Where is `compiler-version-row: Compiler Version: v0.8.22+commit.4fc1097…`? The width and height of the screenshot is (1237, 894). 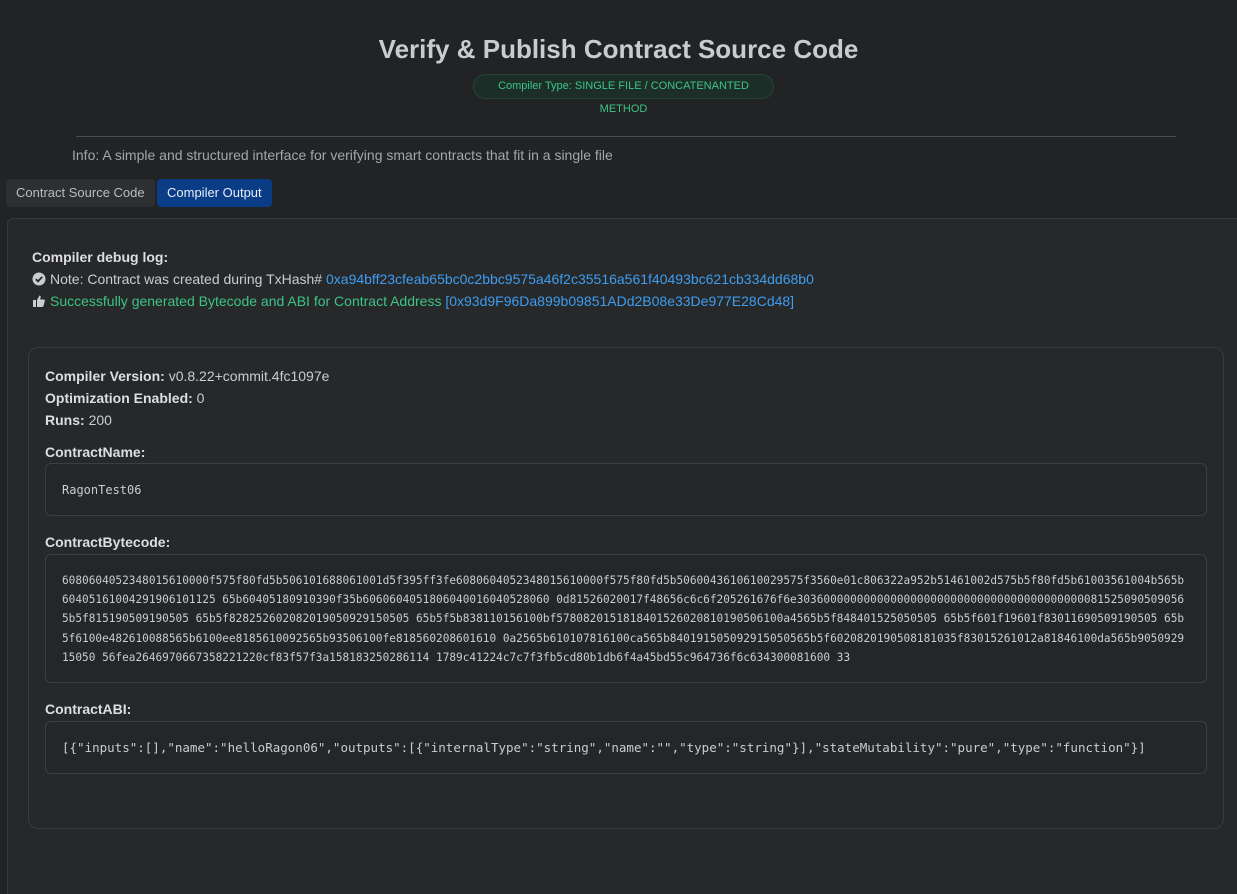 compiler-version-row: Compiler Version: v0.8.22+commit.4fc1097… is located at coordinates (187, 376).